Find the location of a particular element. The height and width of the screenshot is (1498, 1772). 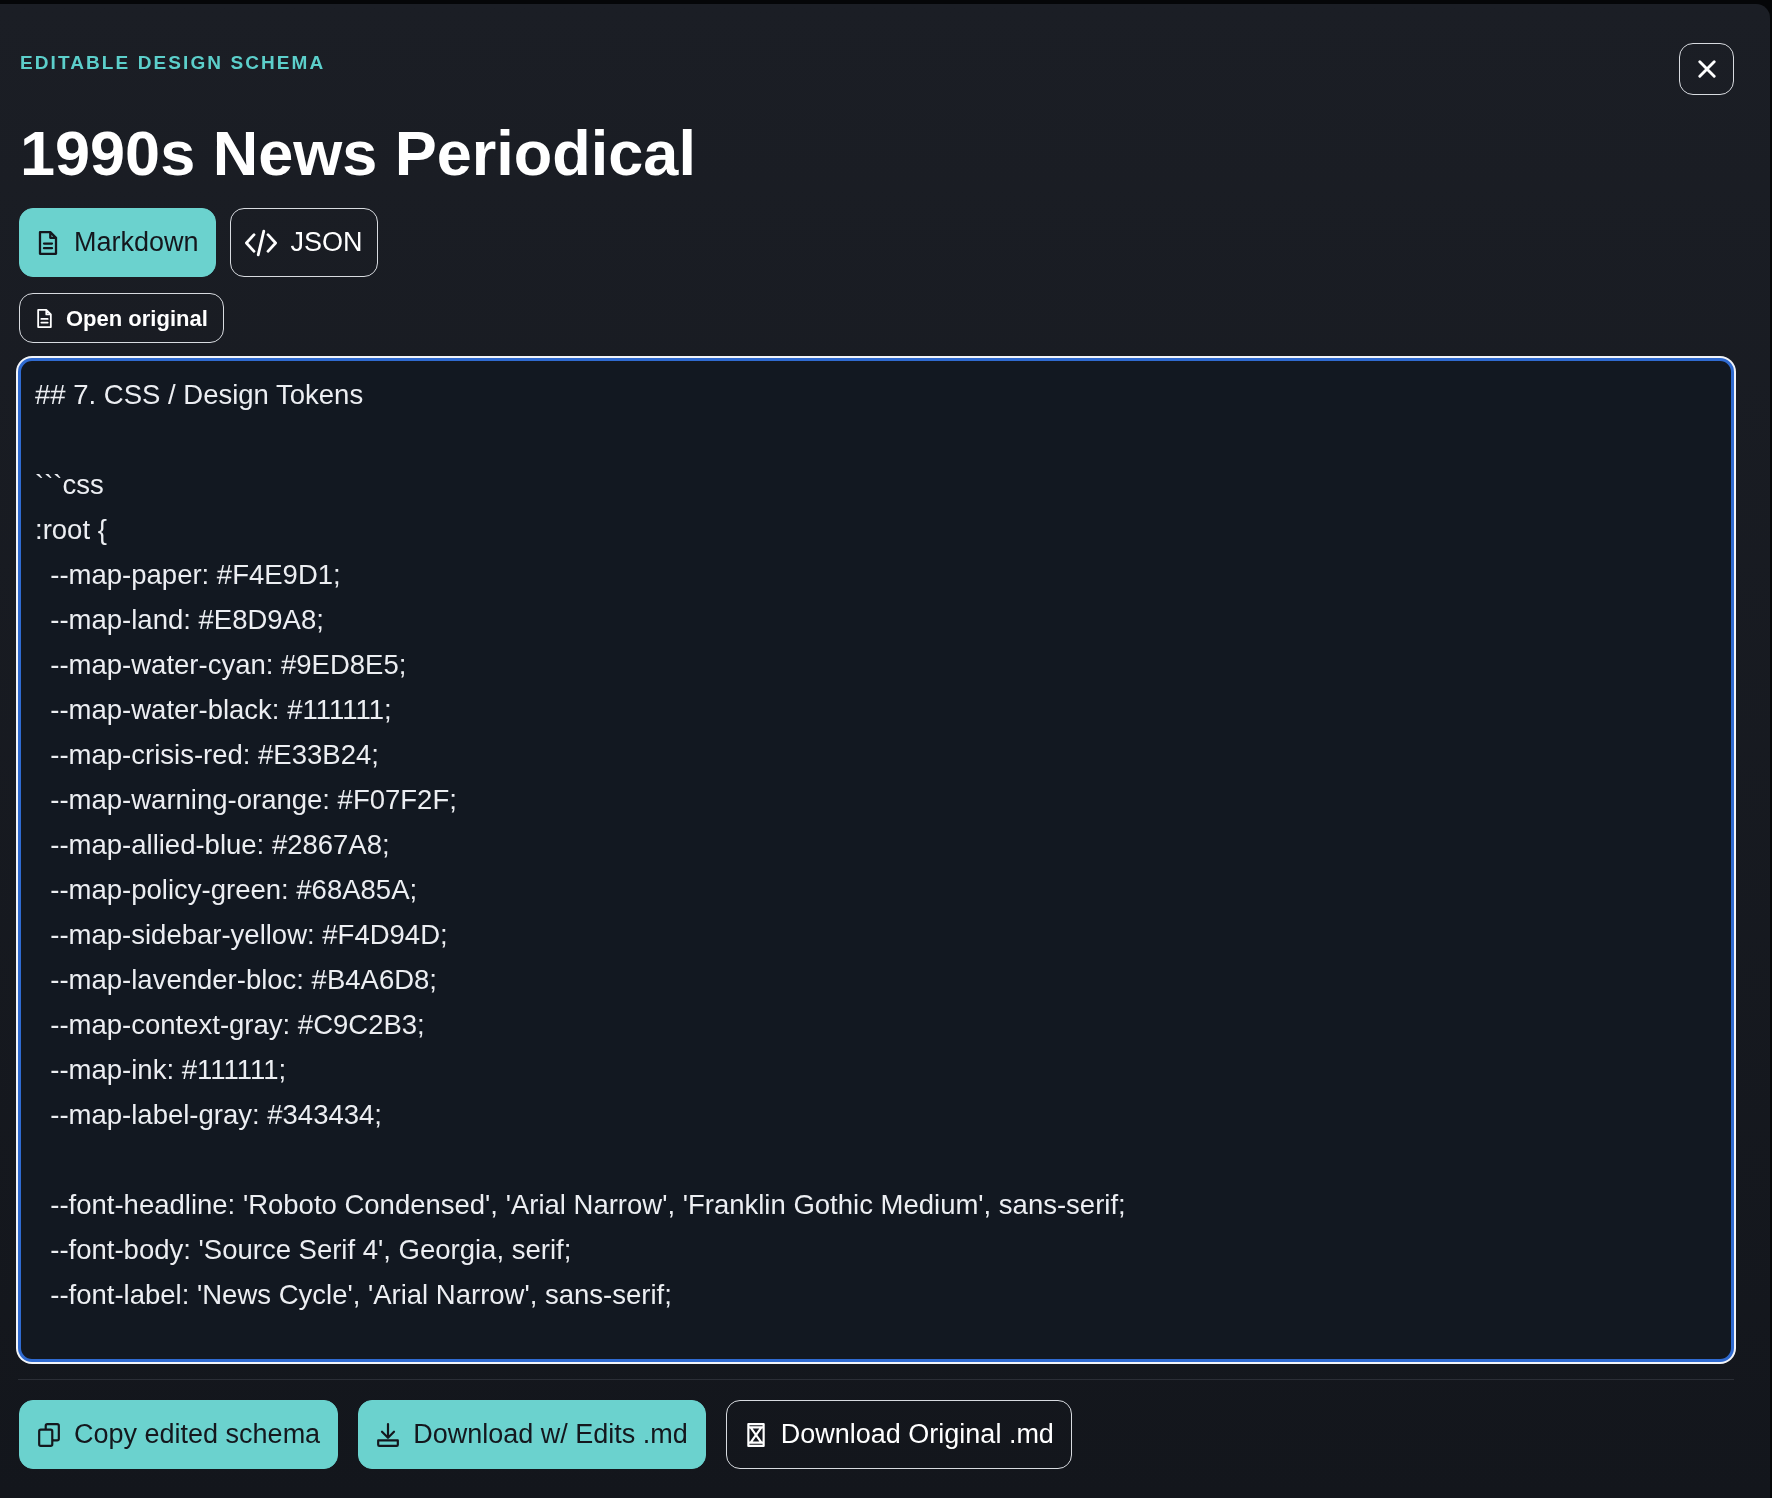

download-icon is located at coordinates (388, 1434).